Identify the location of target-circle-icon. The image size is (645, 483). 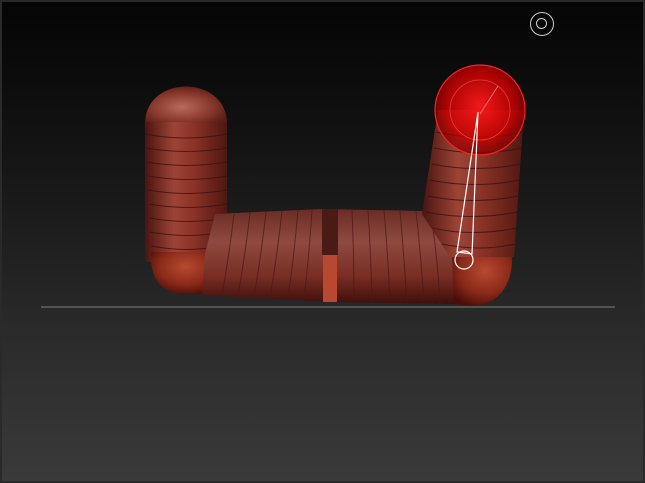
(542, 24).